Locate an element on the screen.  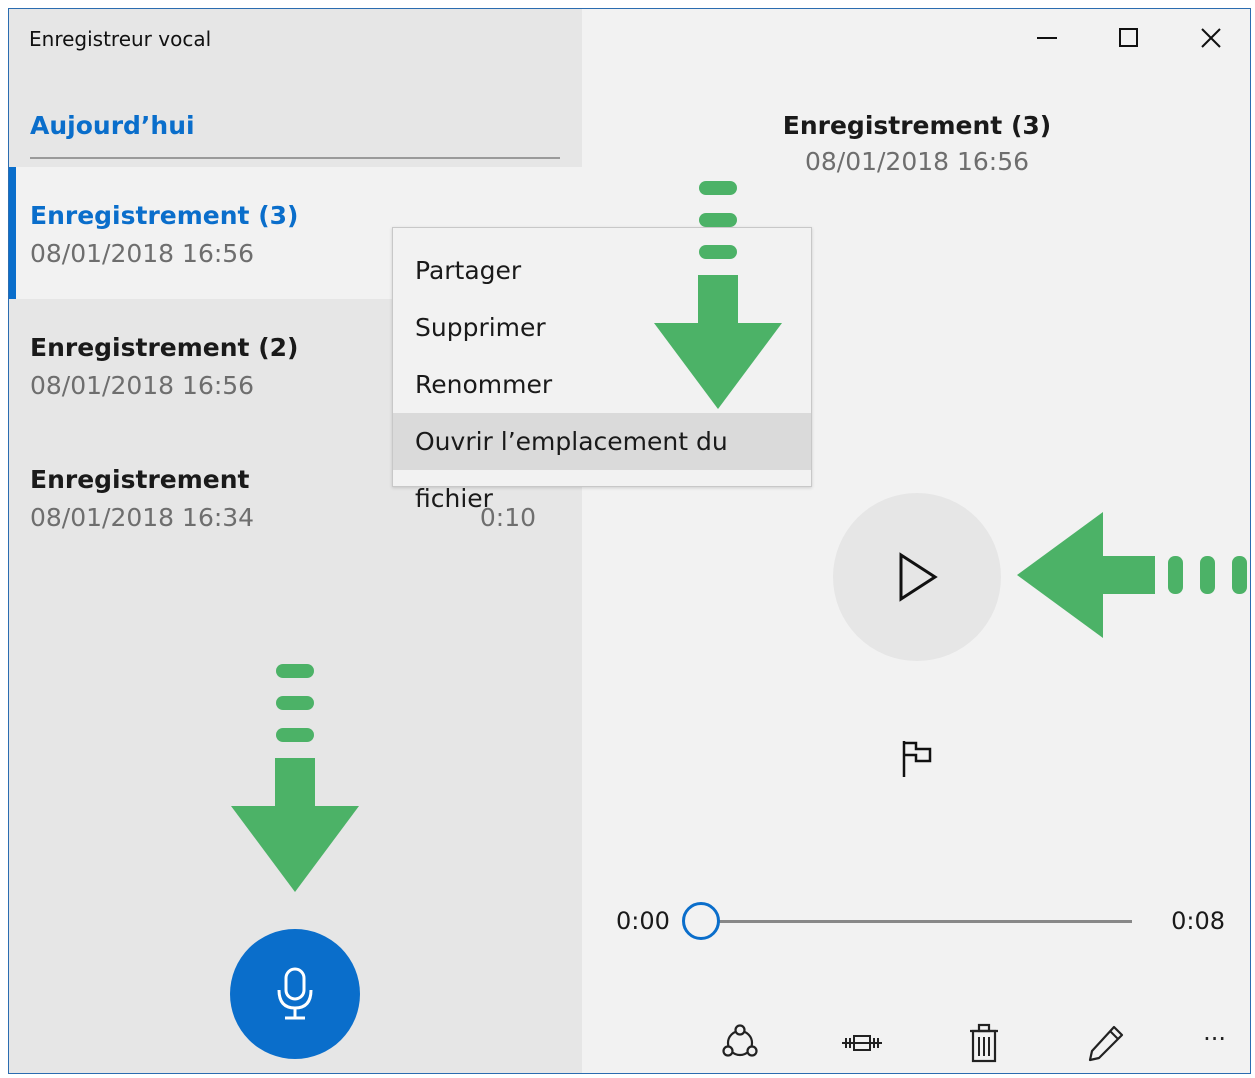
add-marker-button is located at coordinates (917, 759).